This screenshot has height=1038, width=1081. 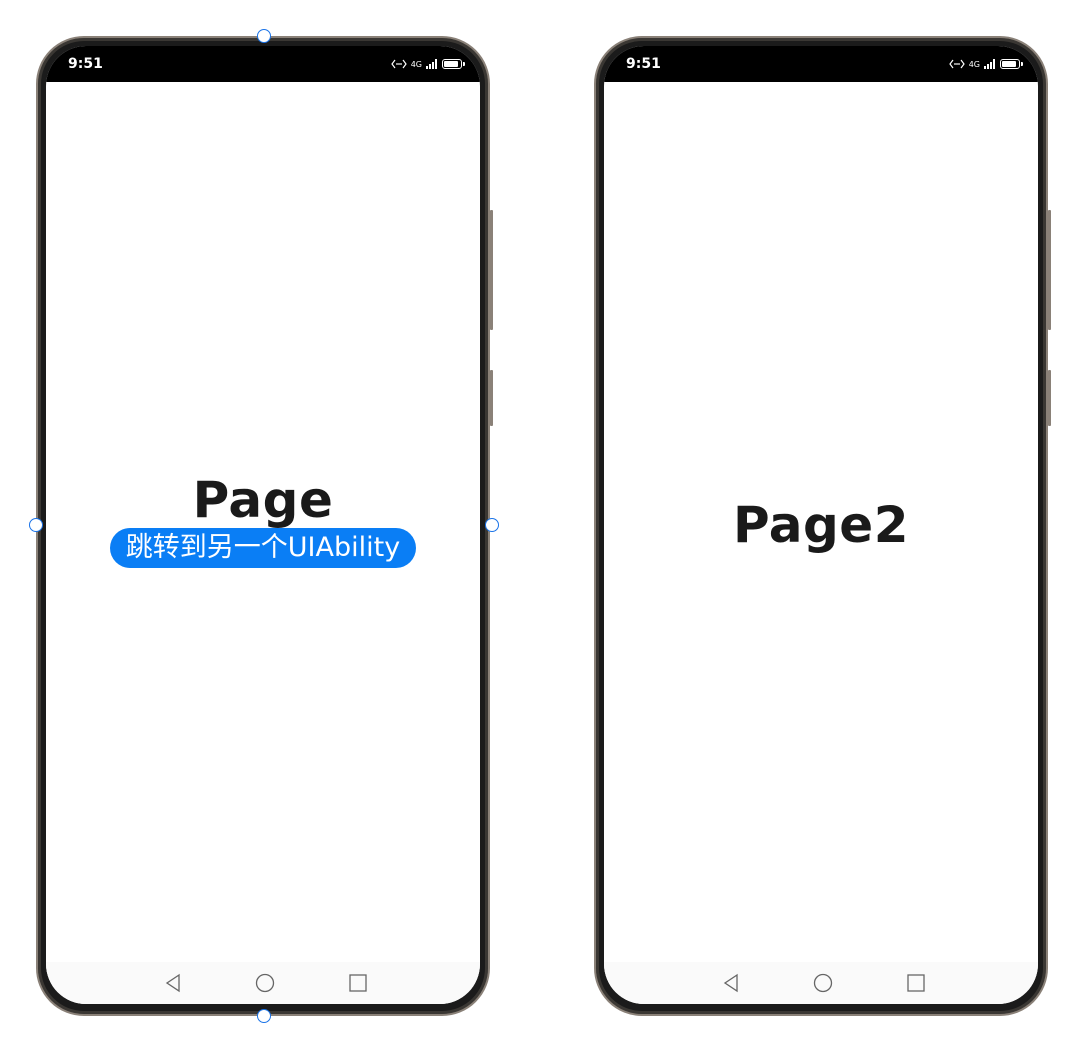 I want to click on page-title: Page2, so click(x=821, y=525).